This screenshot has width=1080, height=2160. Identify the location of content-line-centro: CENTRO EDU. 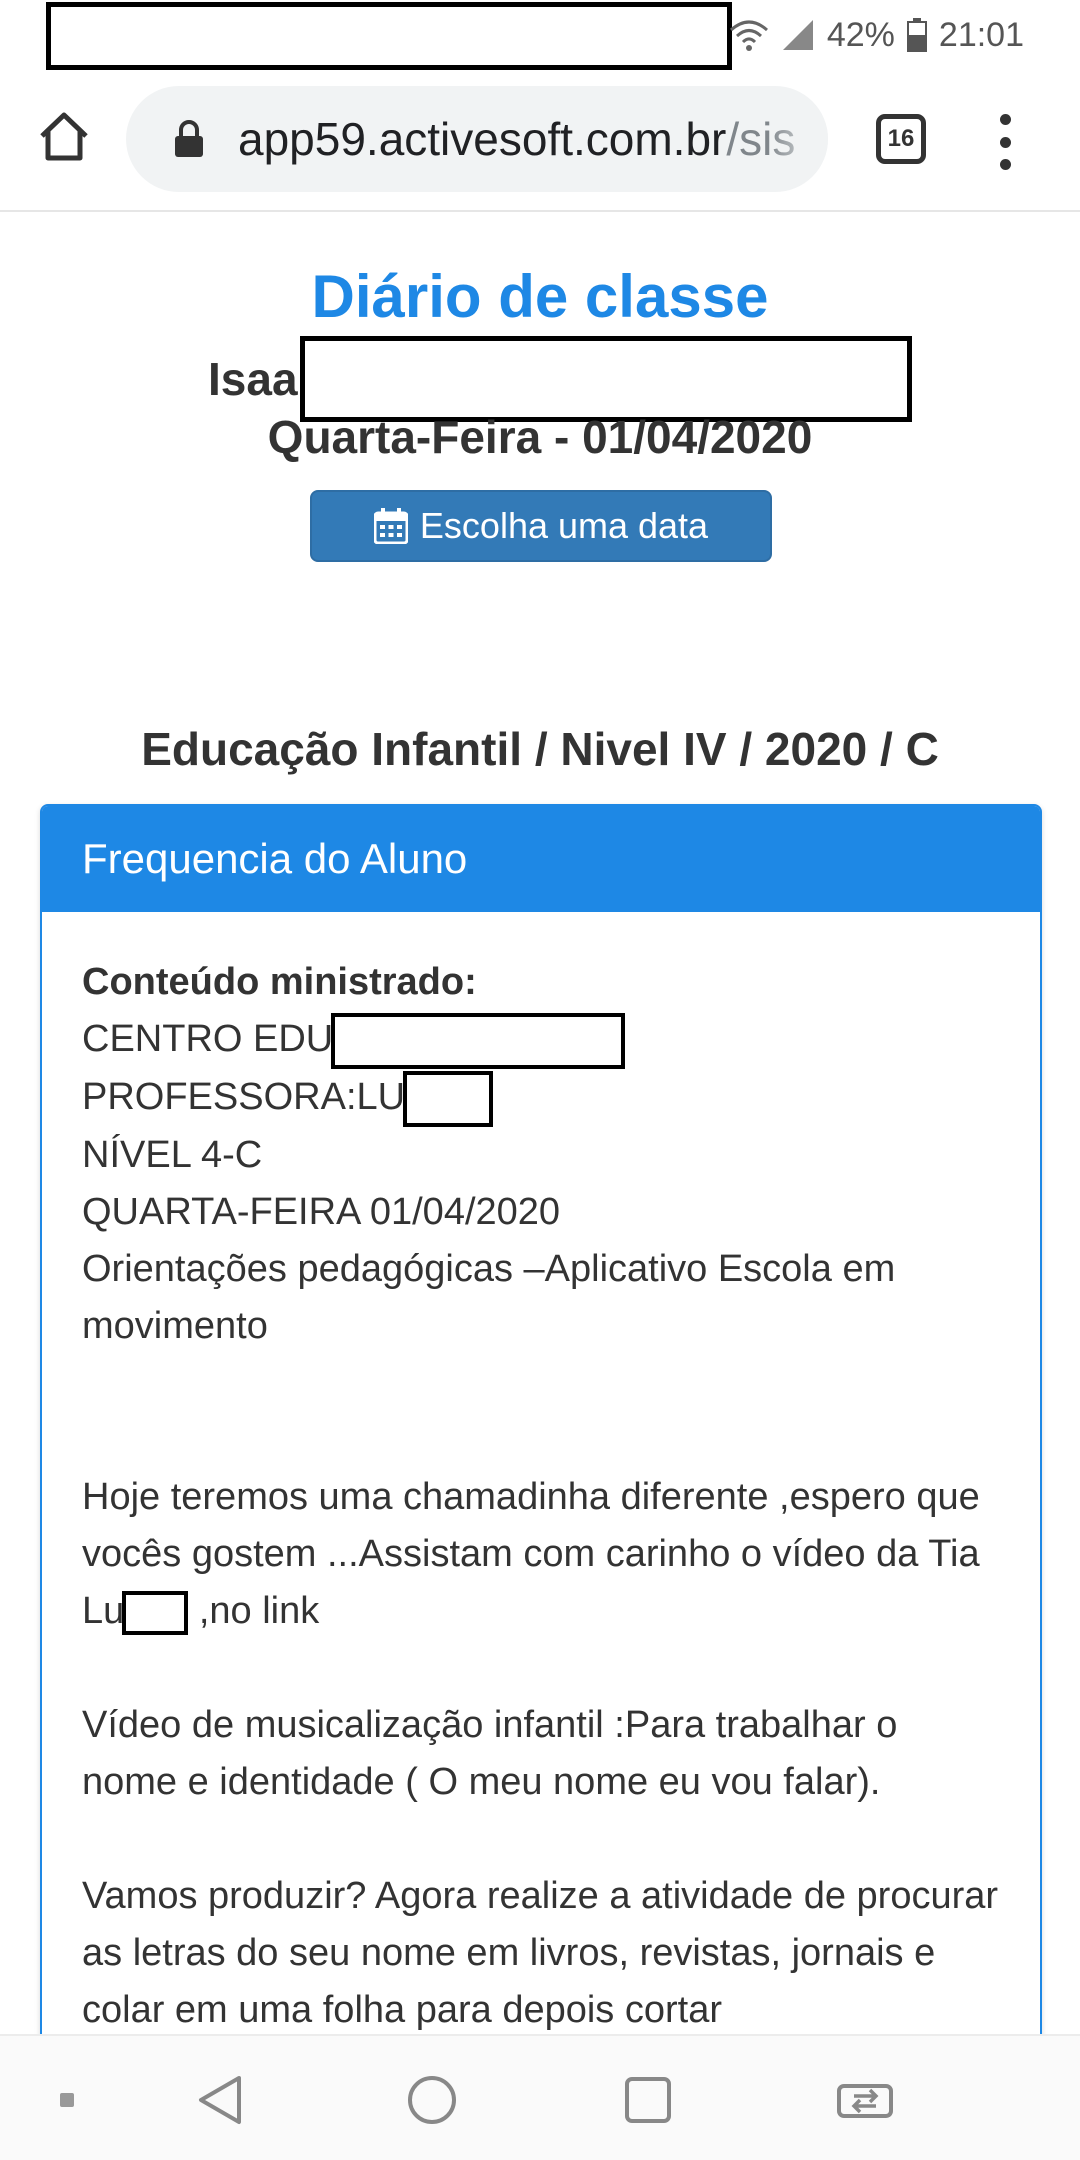
(541, 1040).